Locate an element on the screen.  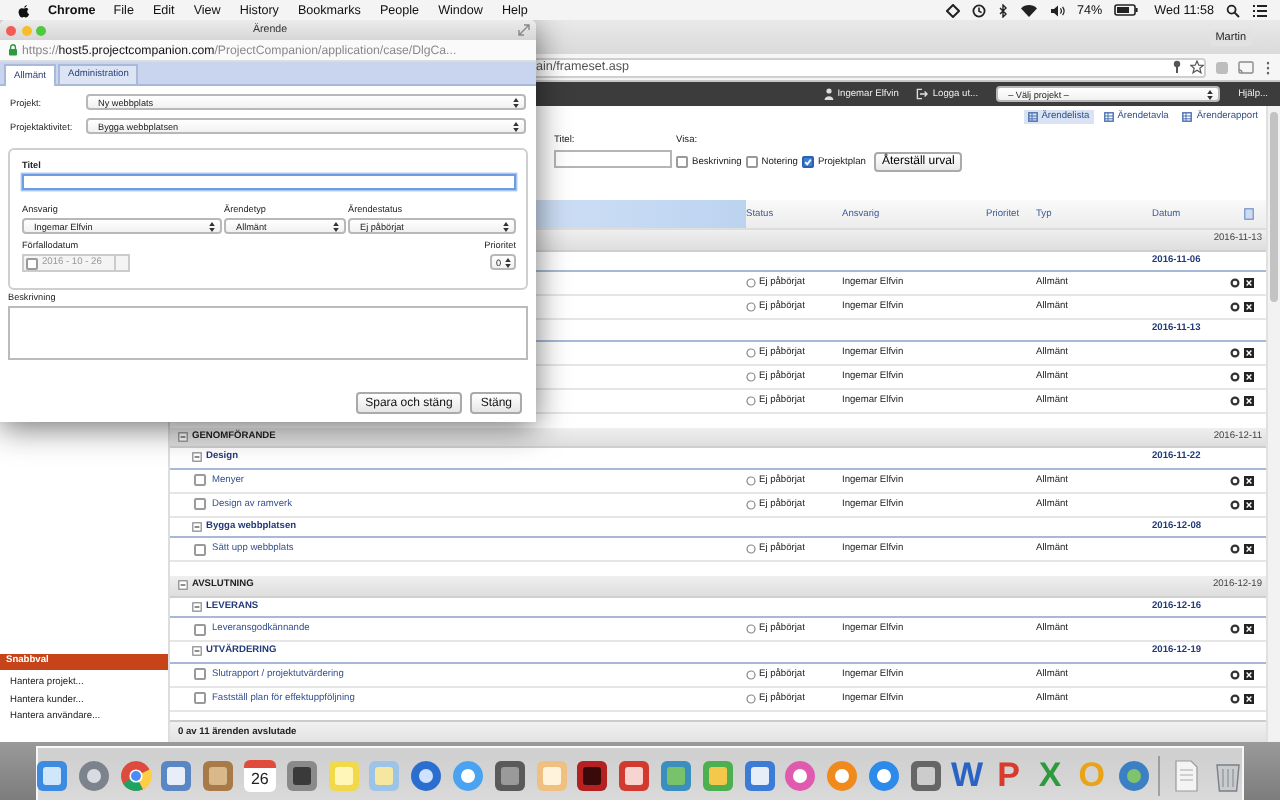
document-icon is located at coordinates (1186, 775).